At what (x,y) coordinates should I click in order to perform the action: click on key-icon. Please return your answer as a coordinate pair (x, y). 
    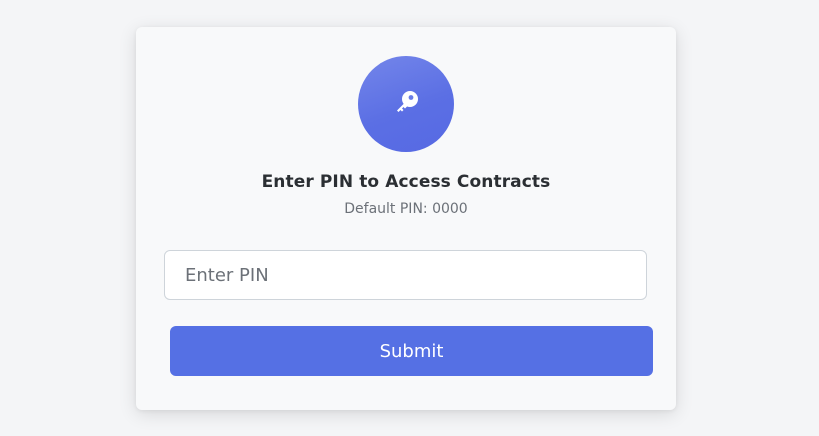
    Looking at the image, I should click on (407, 101).